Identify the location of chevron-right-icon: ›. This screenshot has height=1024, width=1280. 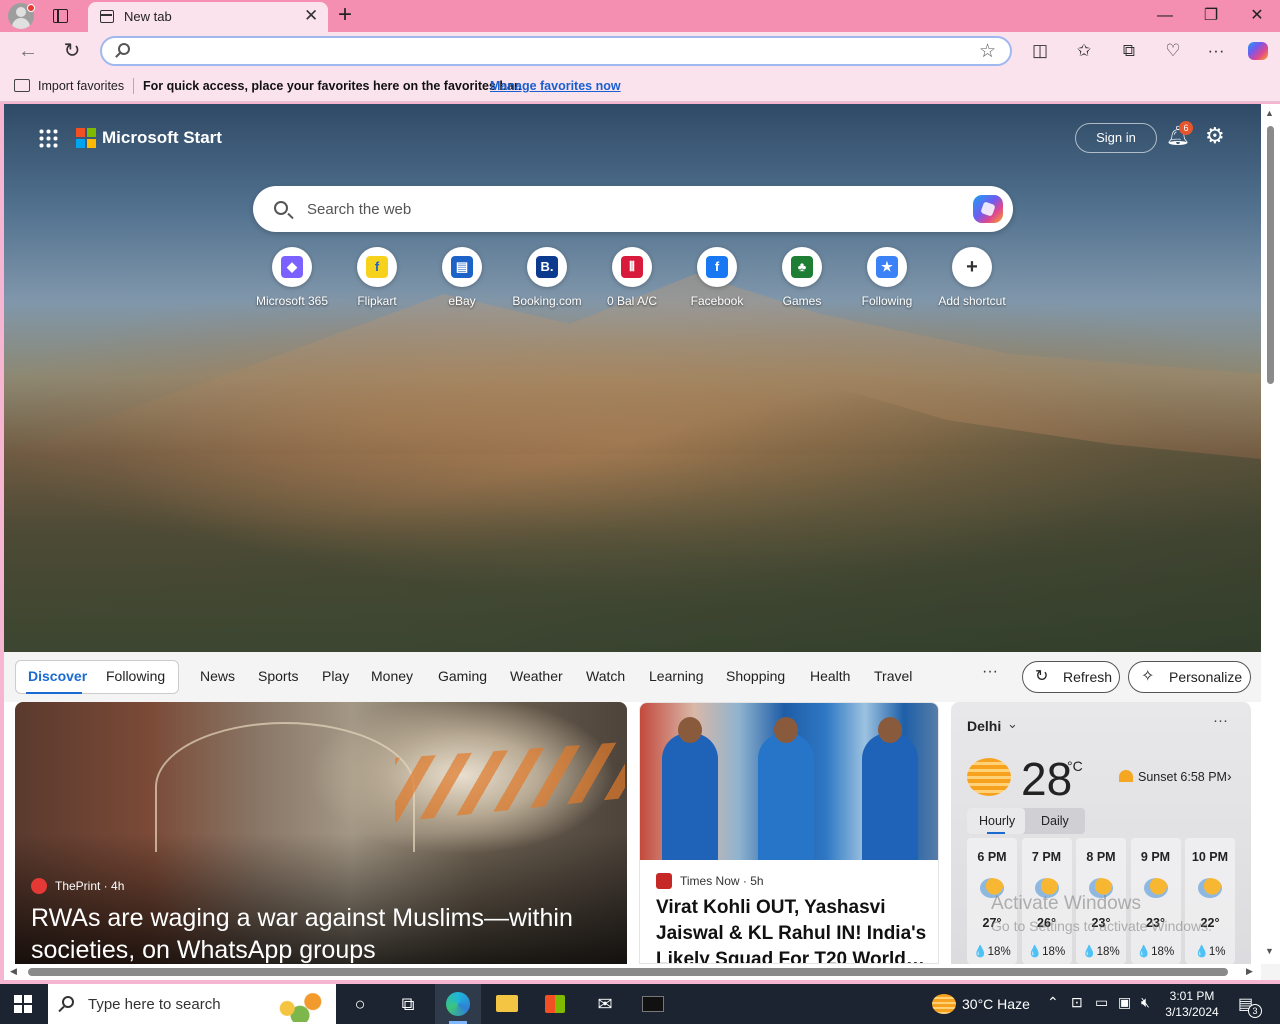
(1229, 776).